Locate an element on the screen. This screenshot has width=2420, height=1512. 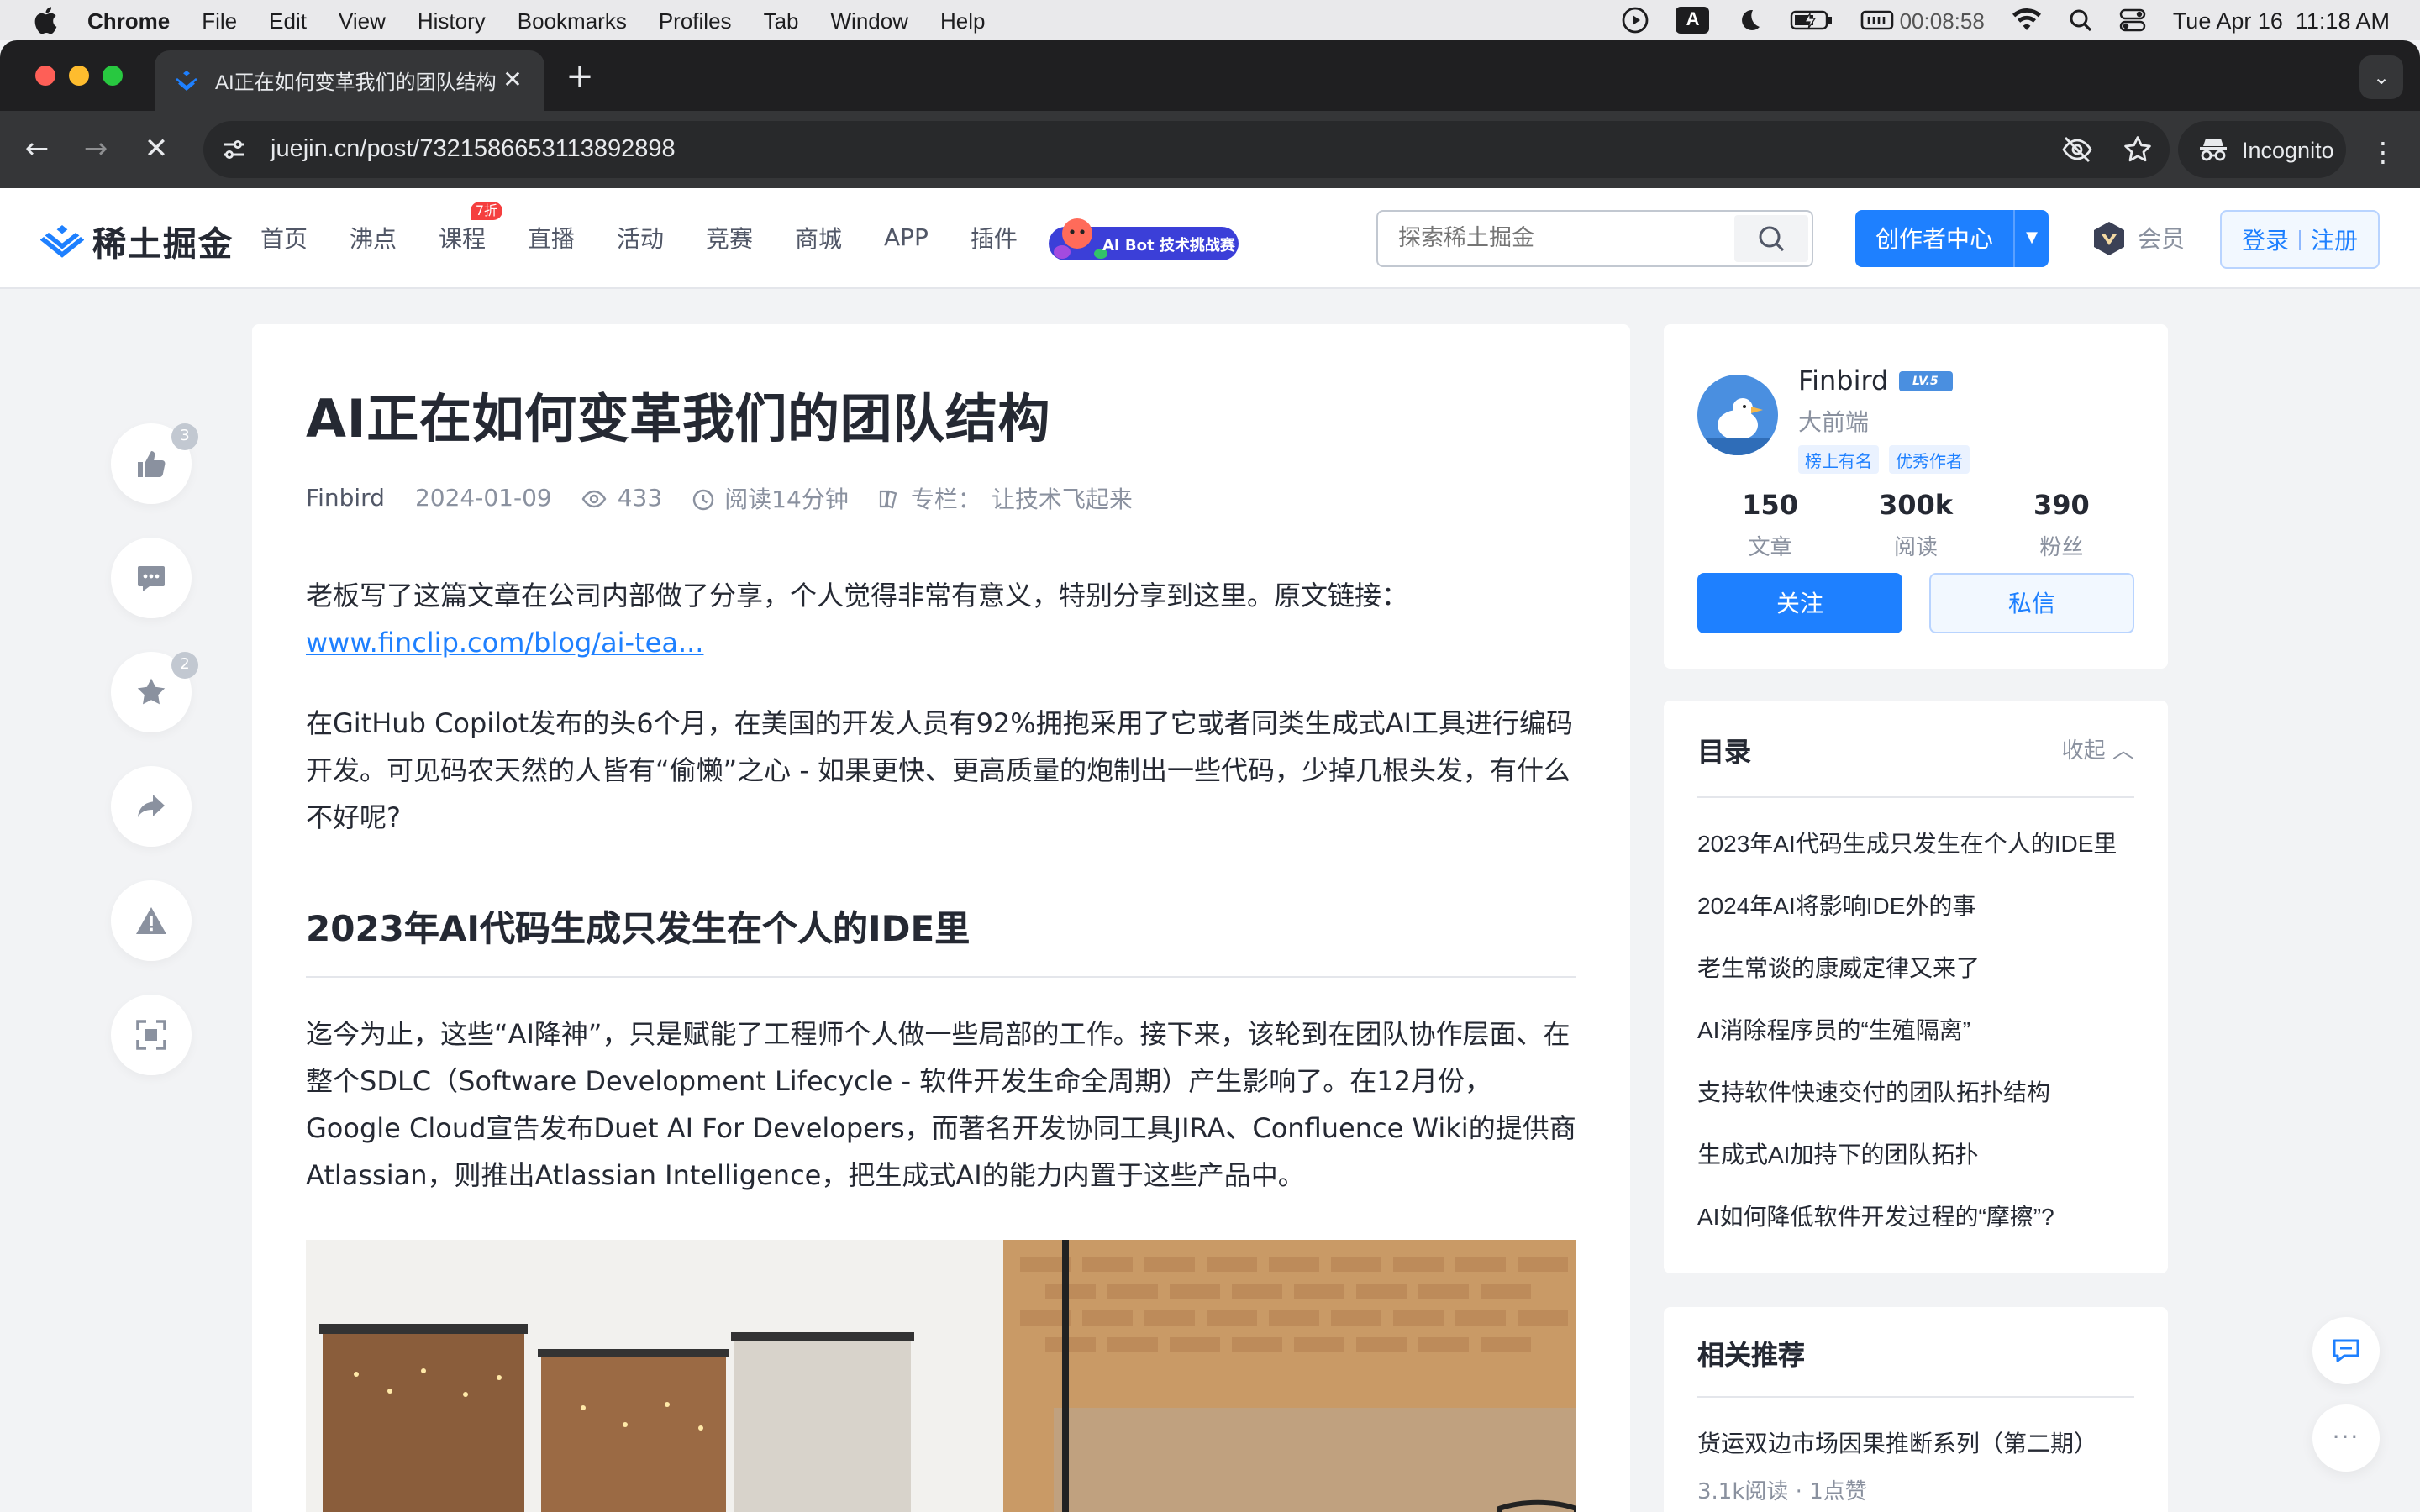
address-bar: juejin.cn/post/7321586653113892898 is located at coordinates (1186, 149).